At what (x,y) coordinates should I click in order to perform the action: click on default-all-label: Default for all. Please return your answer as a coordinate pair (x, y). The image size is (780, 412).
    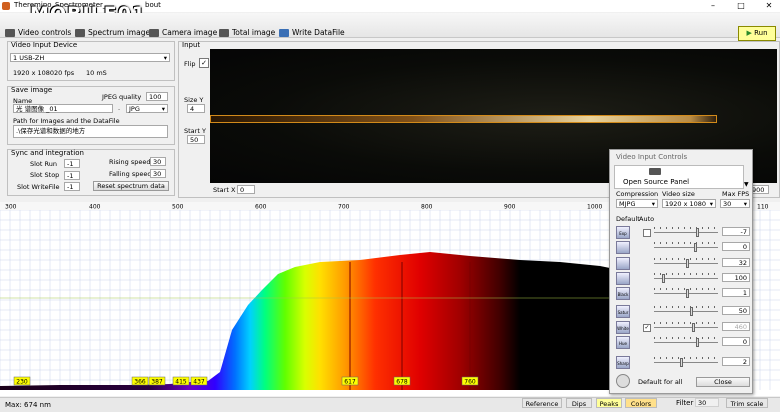
    Looking at the image, I should click on (660, 382).